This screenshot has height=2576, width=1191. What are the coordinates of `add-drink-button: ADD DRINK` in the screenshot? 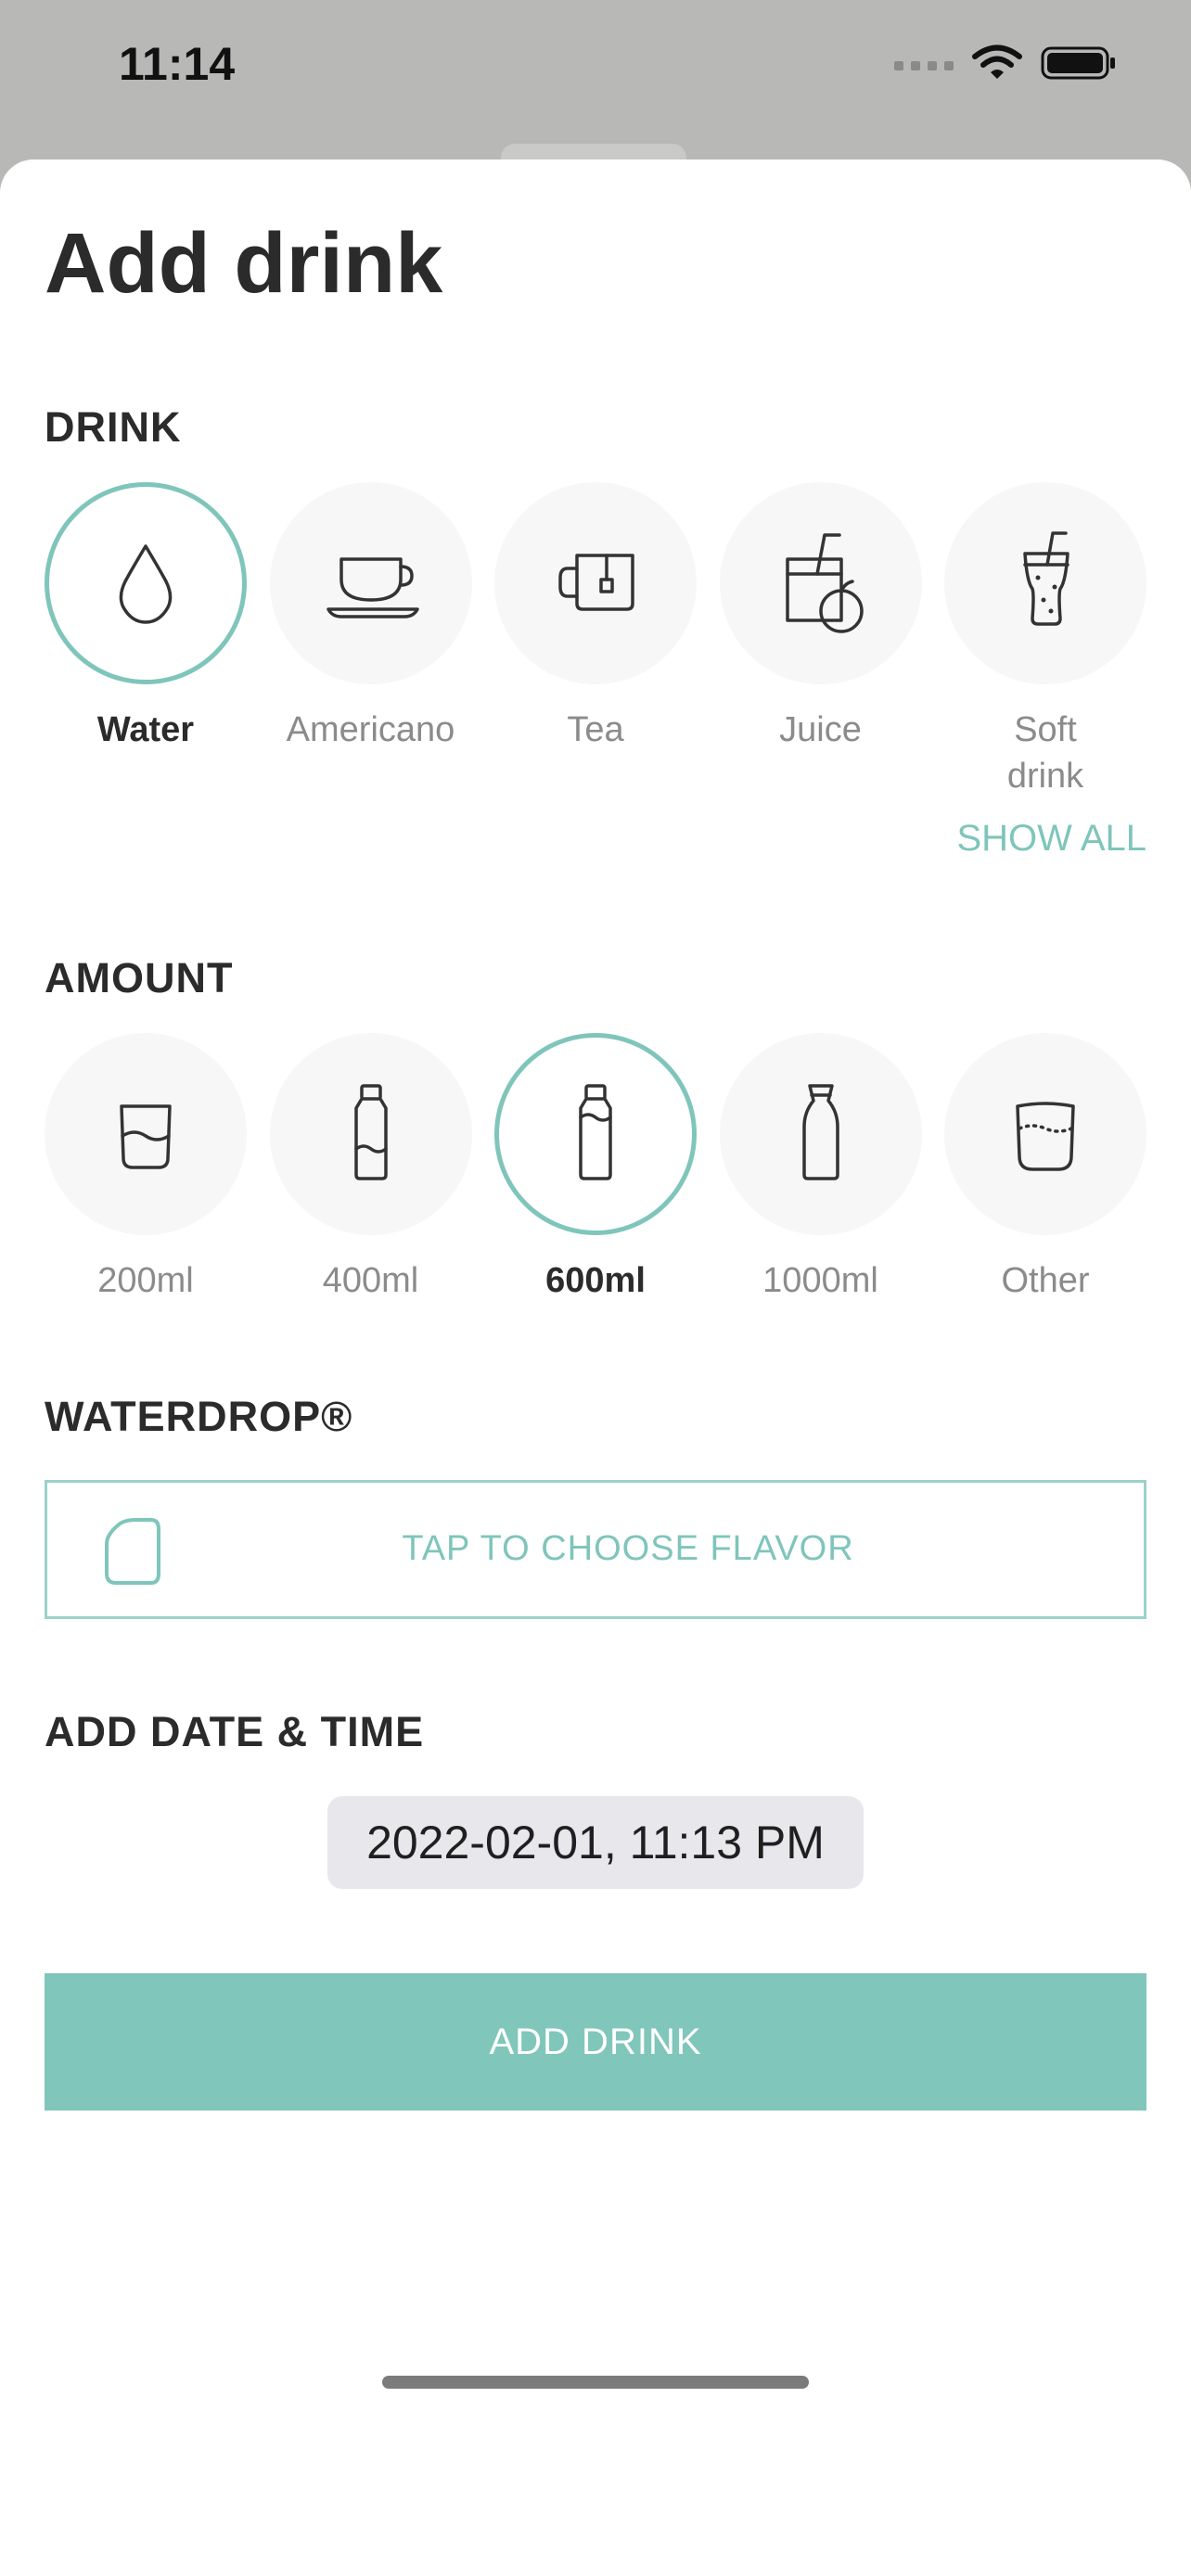 It's located at (595, 2042).